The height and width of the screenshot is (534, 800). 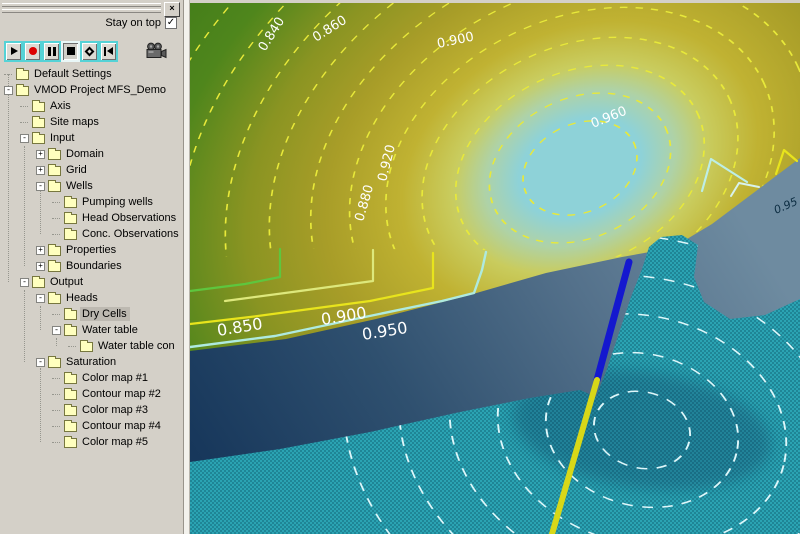 I want to click on record-icon, so click(x=32, y=51).